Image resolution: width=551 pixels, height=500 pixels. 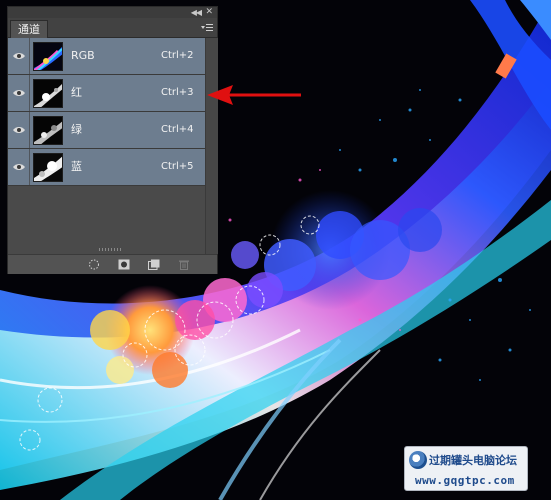 I want to click on forum-logo-icon, so click(x=418, y=460).